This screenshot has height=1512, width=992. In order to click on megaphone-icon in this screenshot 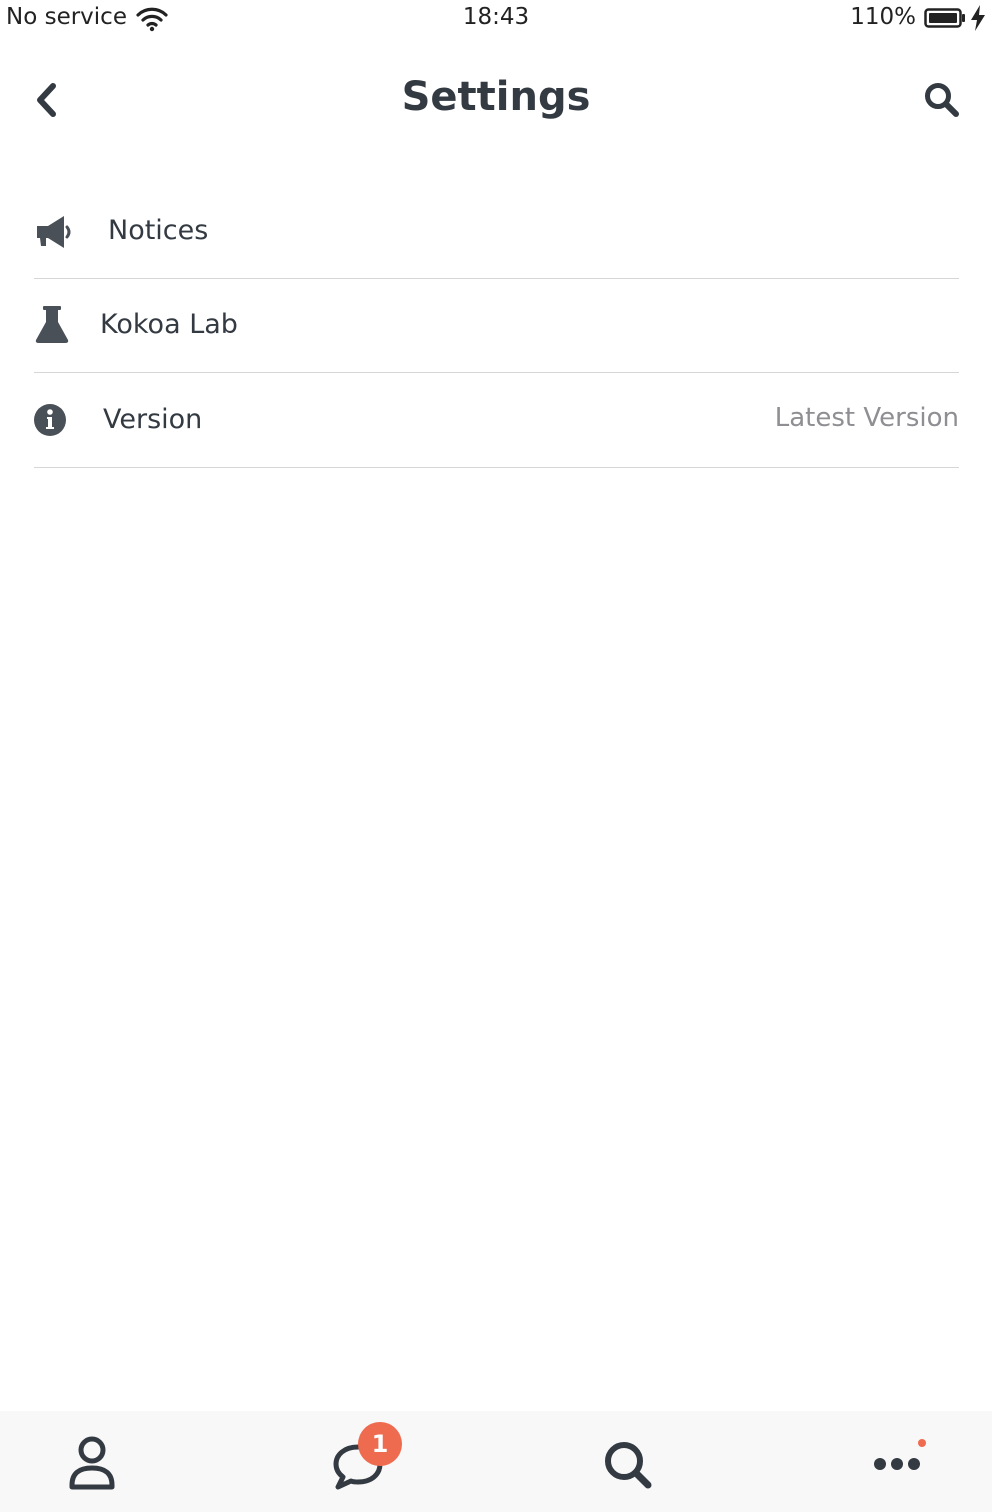, I will do `click(54, 232)`.